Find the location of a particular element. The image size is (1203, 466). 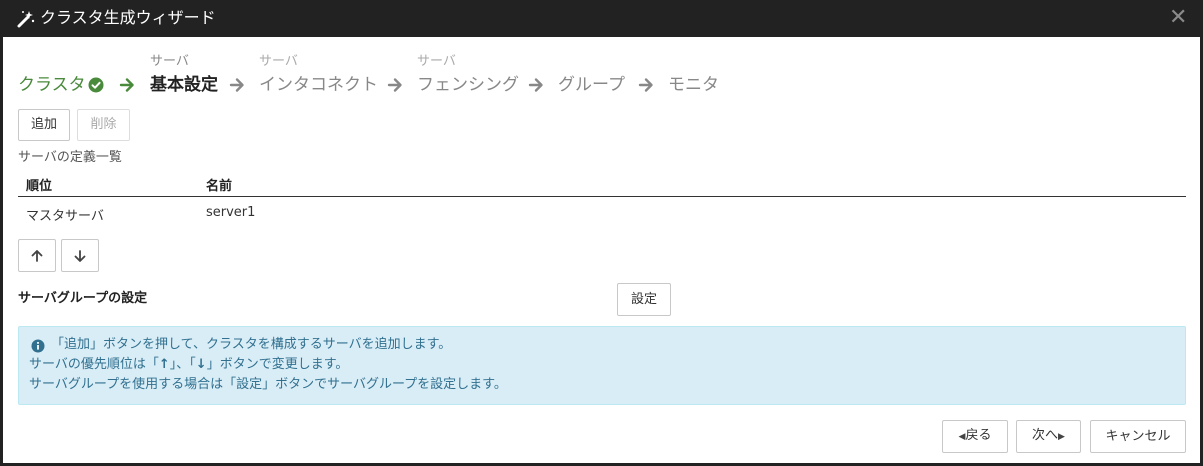

table-header: 順位 名前 is located at coordinates (602, 184).